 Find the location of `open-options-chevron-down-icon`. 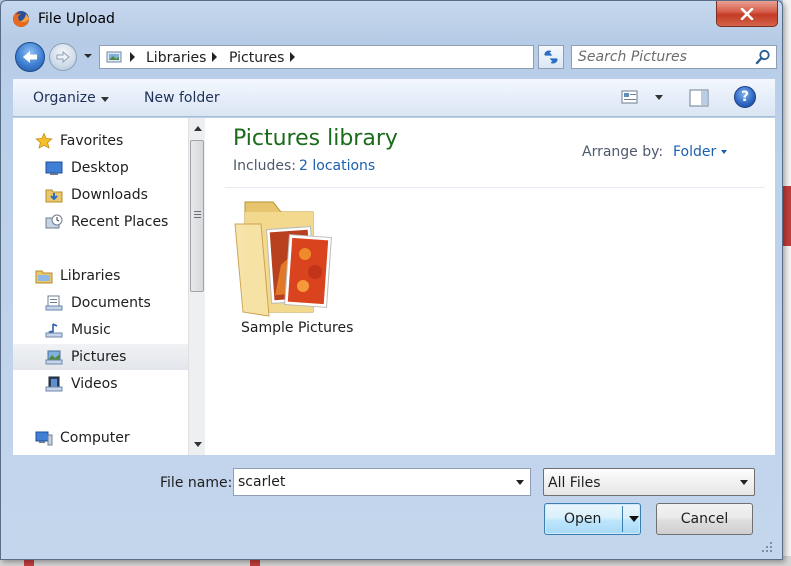

open-options-chevron-down-icon is located at coordinates (634, 519).